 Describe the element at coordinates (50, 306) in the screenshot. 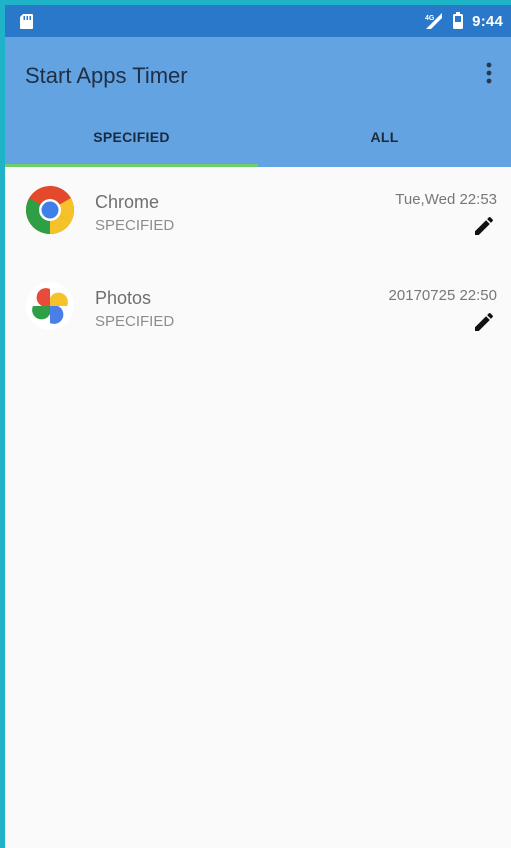

I see `photos-icon` at that location.